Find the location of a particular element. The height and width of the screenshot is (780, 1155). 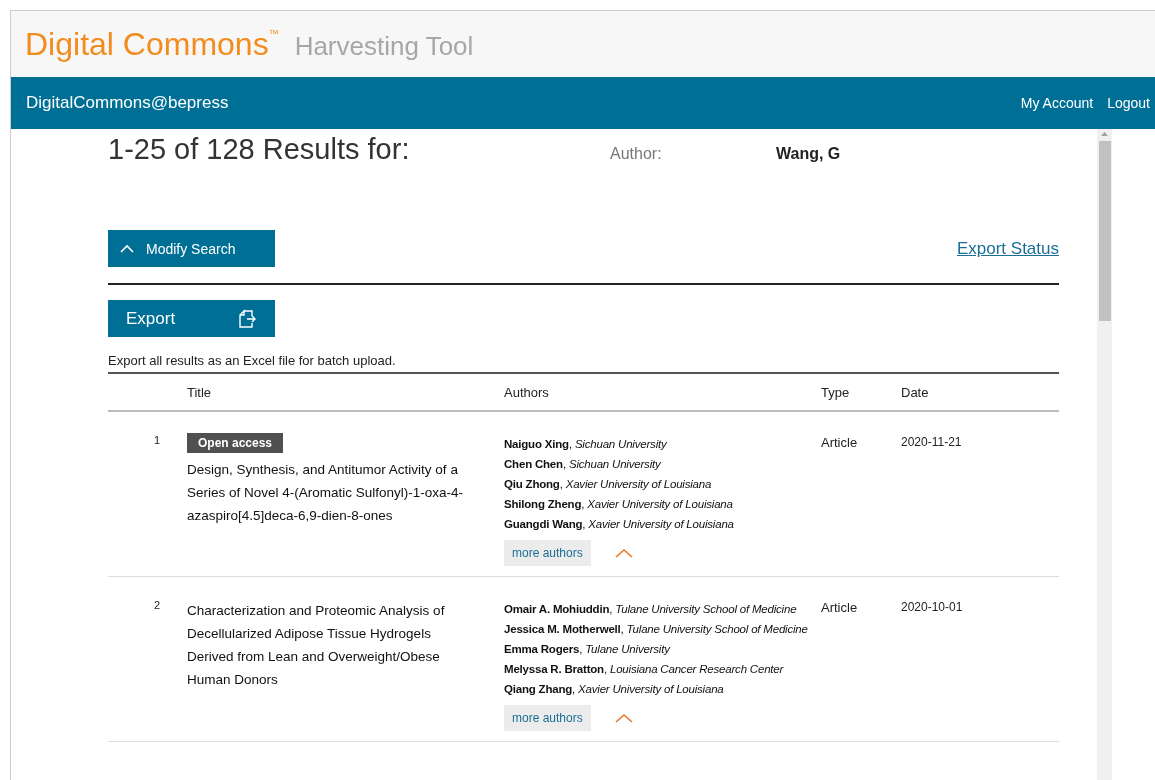

author-line: Qiang Zhang, Xavier University of Louisiana is located at coordinates (614, 689).